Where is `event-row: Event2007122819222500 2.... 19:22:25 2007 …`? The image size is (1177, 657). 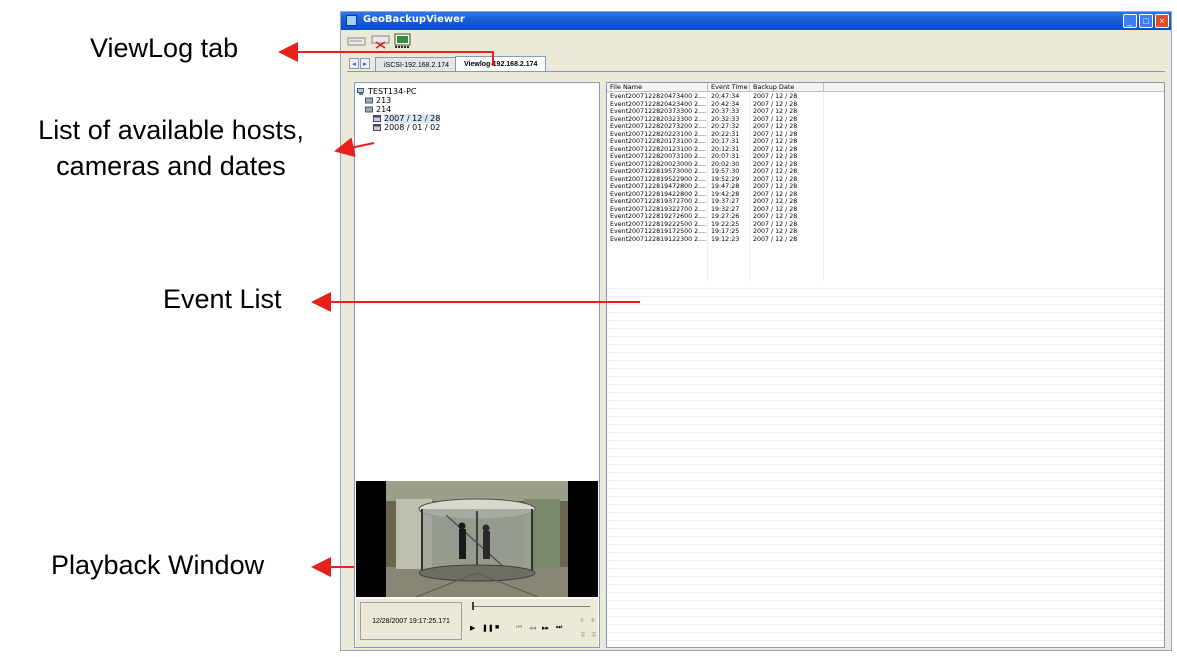
event-row: Event2007122819222500 2.... 19:22:25 2007 … is located at coordinates (885, 225).